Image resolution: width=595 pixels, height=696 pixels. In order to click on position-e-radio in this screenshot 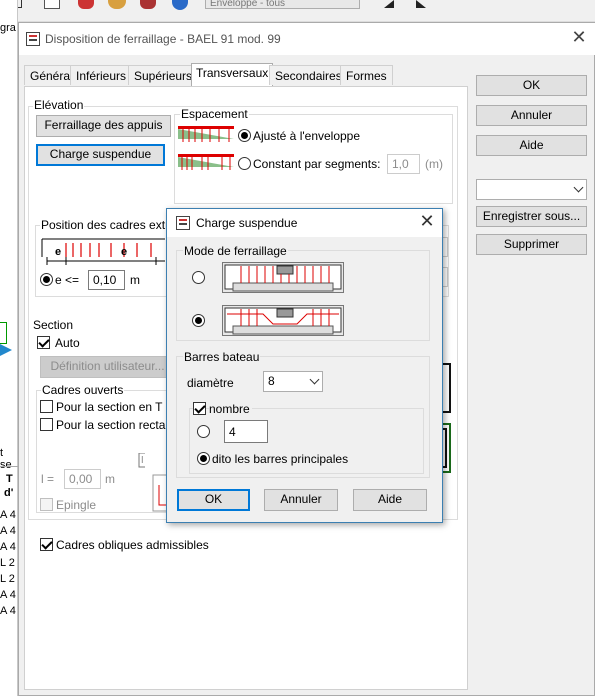, I will do `click(46, 279)`.